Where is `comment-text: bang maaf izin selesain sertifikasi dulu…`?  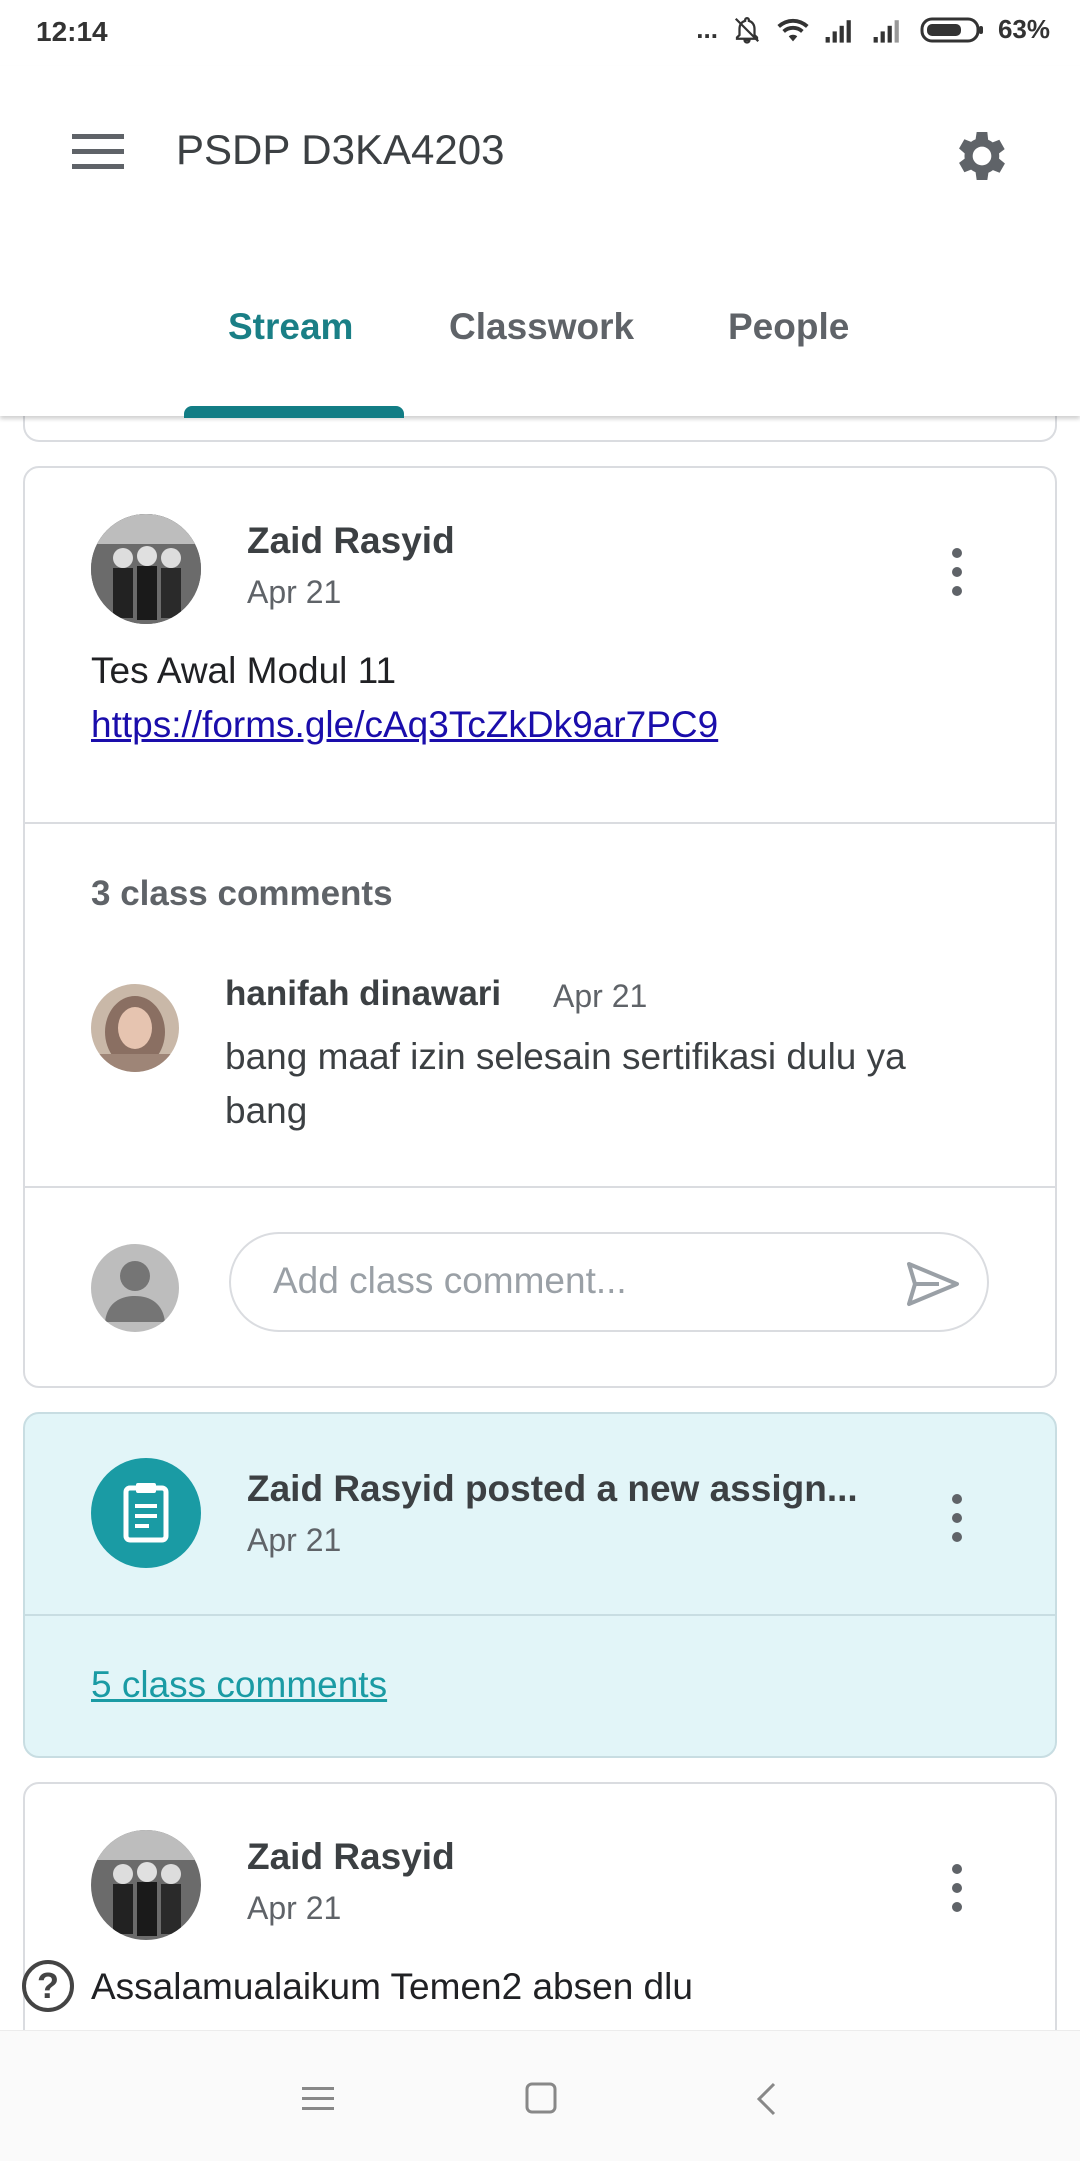 comment-text: bang maaf izin selesain sertifikasi dulu… is located at coordinates (565, 1083).